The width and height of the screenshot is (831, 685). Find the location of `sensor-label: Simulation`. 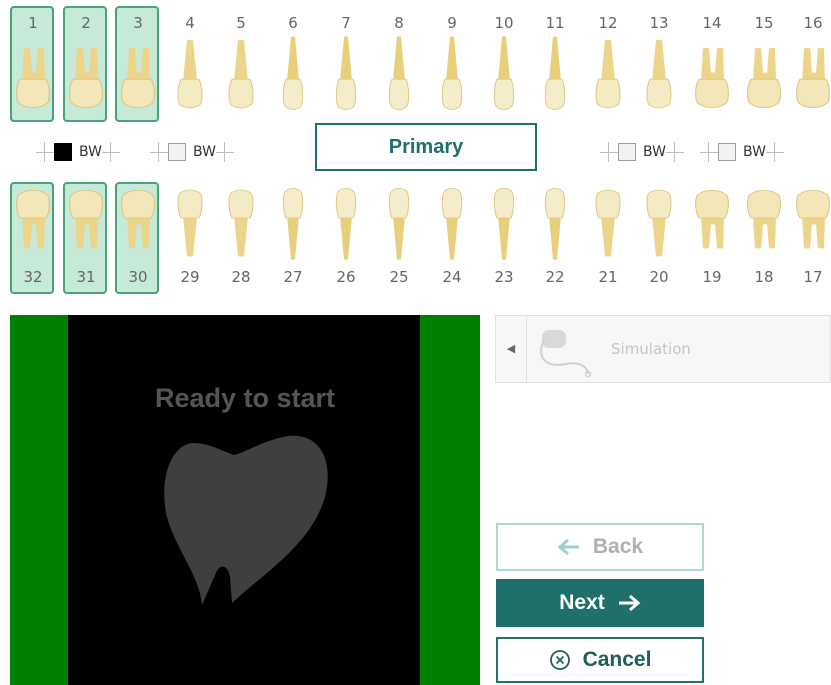

sensor-label: Simulation is located at coordinates (651, 349).